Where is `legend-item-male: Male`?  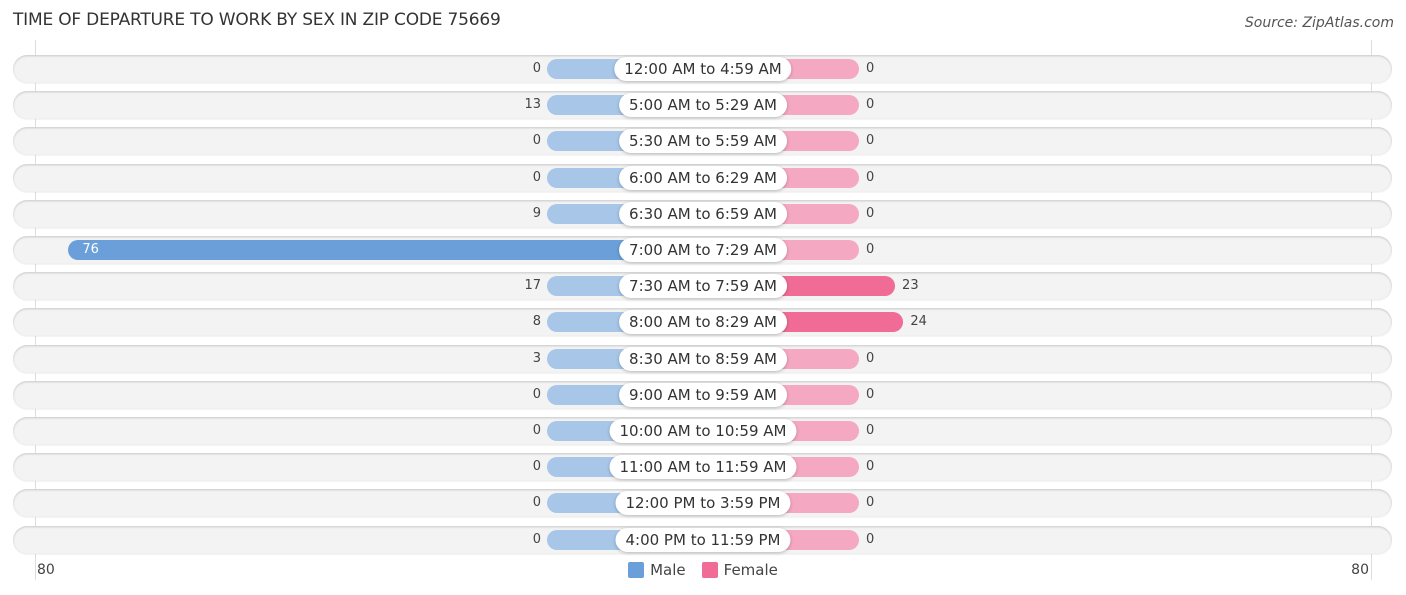 legend-item-male: Male is located at coordinates (657, 570).